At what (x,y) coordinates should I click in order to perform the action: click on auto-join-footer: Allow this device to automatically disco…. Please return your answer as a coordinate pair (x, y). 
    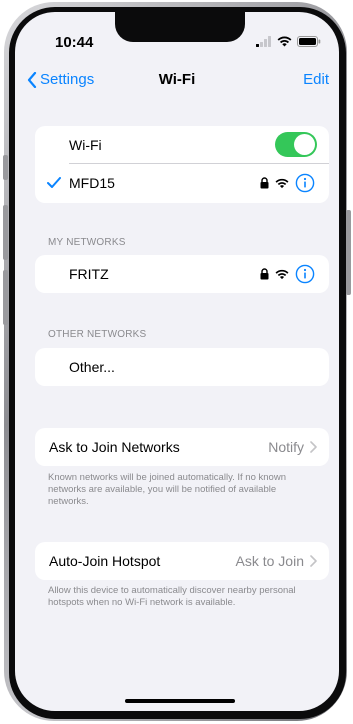
    Looking at the image, I should click on (172, 596).